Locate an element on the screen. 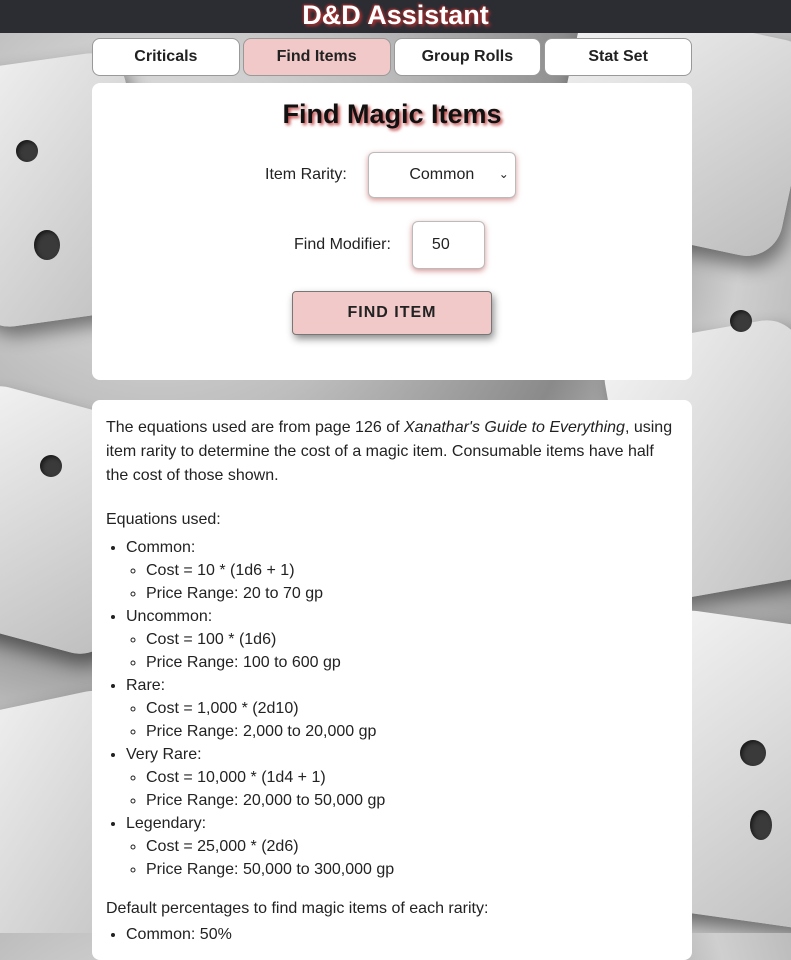  list-item: Common: 50% is located at coordinates (402, 934).